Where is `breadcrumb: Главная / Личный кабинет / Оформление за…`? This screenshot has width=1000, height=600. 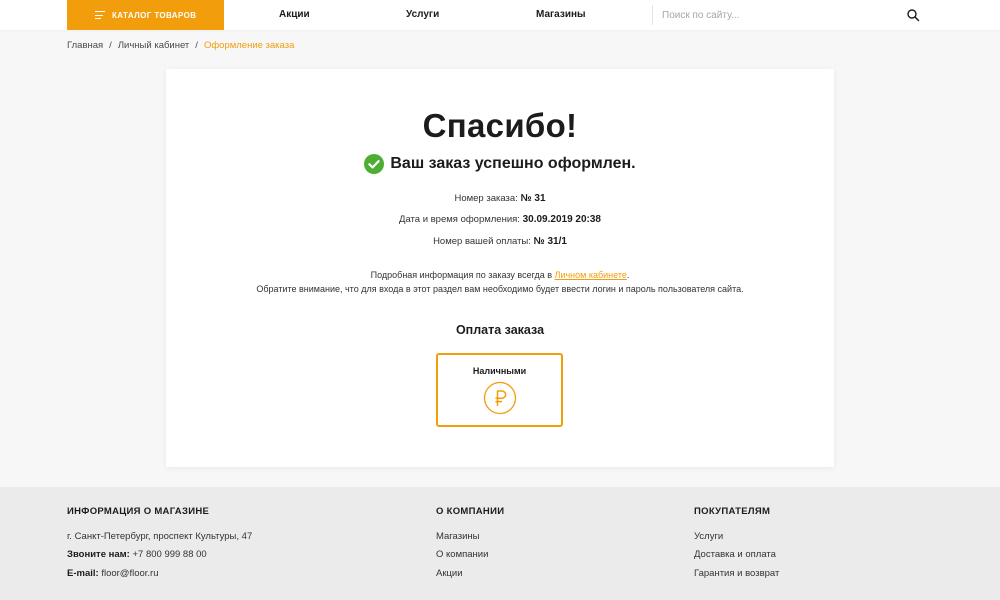 breadcrumb: Главная / Личный кабинет / Оформление за… is located at coordinates (180, 45).